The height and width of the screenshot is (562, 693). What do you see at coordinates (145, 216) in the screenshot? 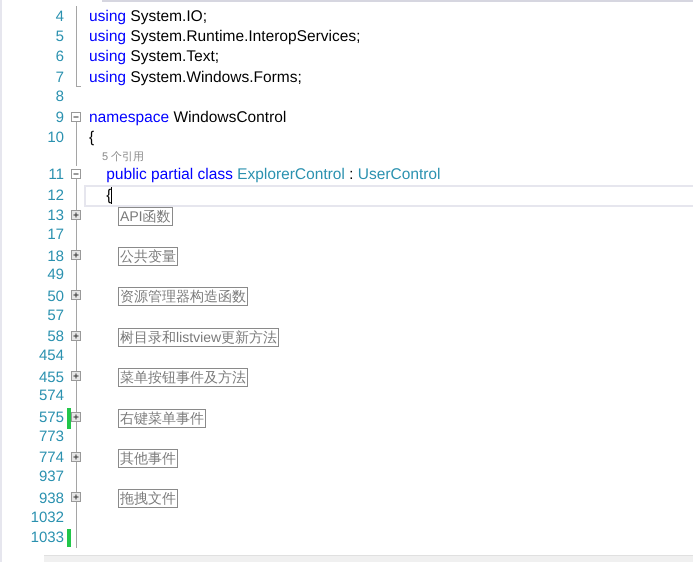
I see `collapsed-region: API函数` at bounding box center [145, 216].